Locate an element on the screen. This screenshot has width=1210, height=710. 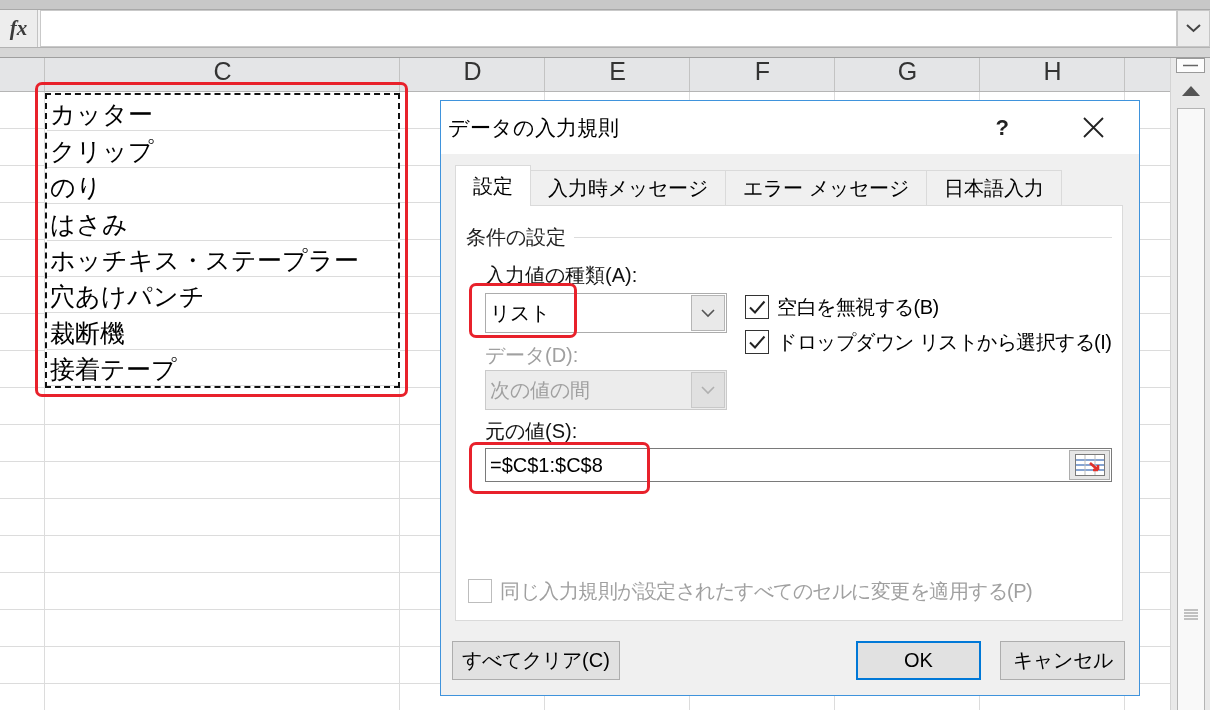
type-dropdown: リスト is located at coordinates (606, 313).